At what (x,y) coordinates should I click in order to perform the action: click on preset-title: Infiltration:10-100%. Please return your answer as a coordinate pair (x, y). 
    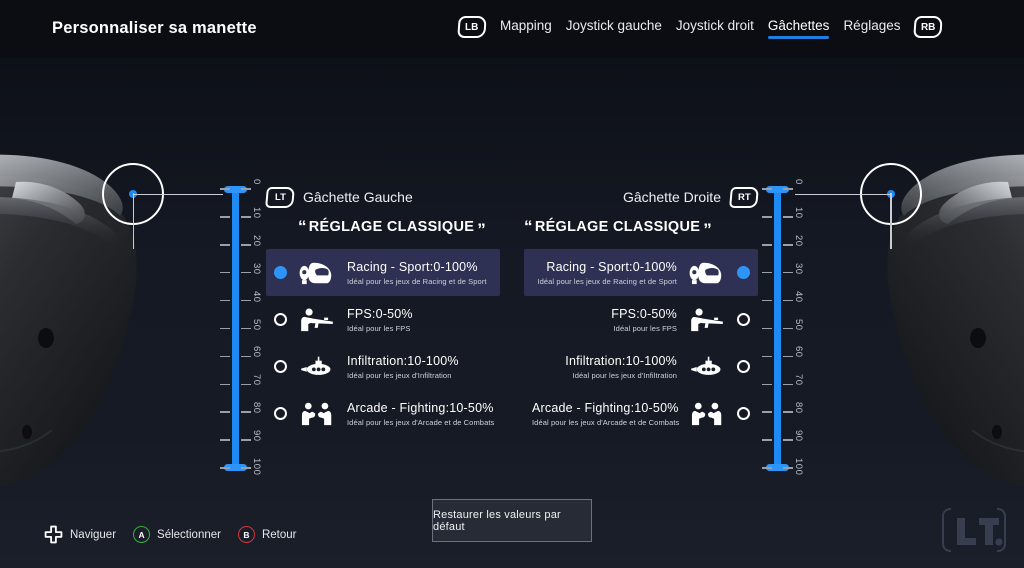
    Looking at the image, I should click on (621, 360).